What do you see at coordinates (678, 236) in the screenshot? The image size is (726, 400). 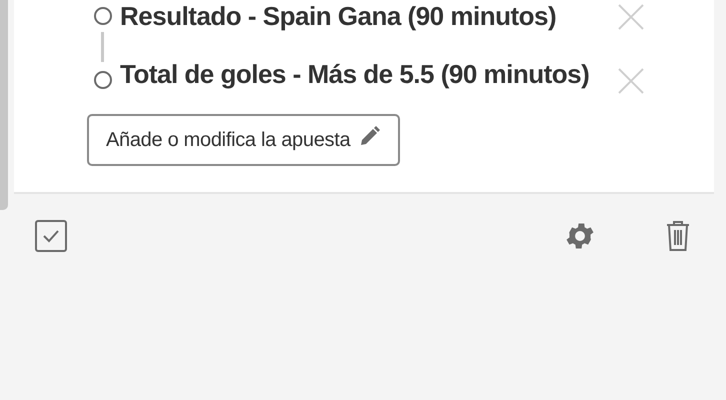 I see `trash-icon` at bounding box center [678, 236].